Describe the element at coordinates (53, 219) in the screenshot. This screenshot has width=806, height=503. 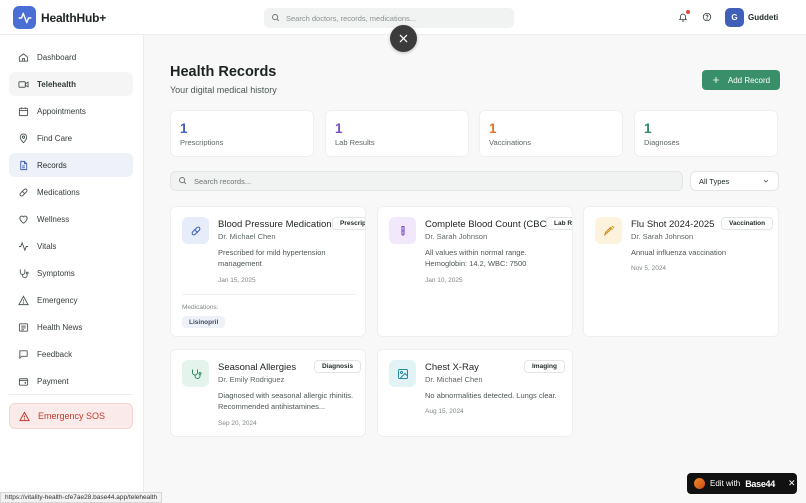
I see `sidebar-item-label: Wellness` at that location.